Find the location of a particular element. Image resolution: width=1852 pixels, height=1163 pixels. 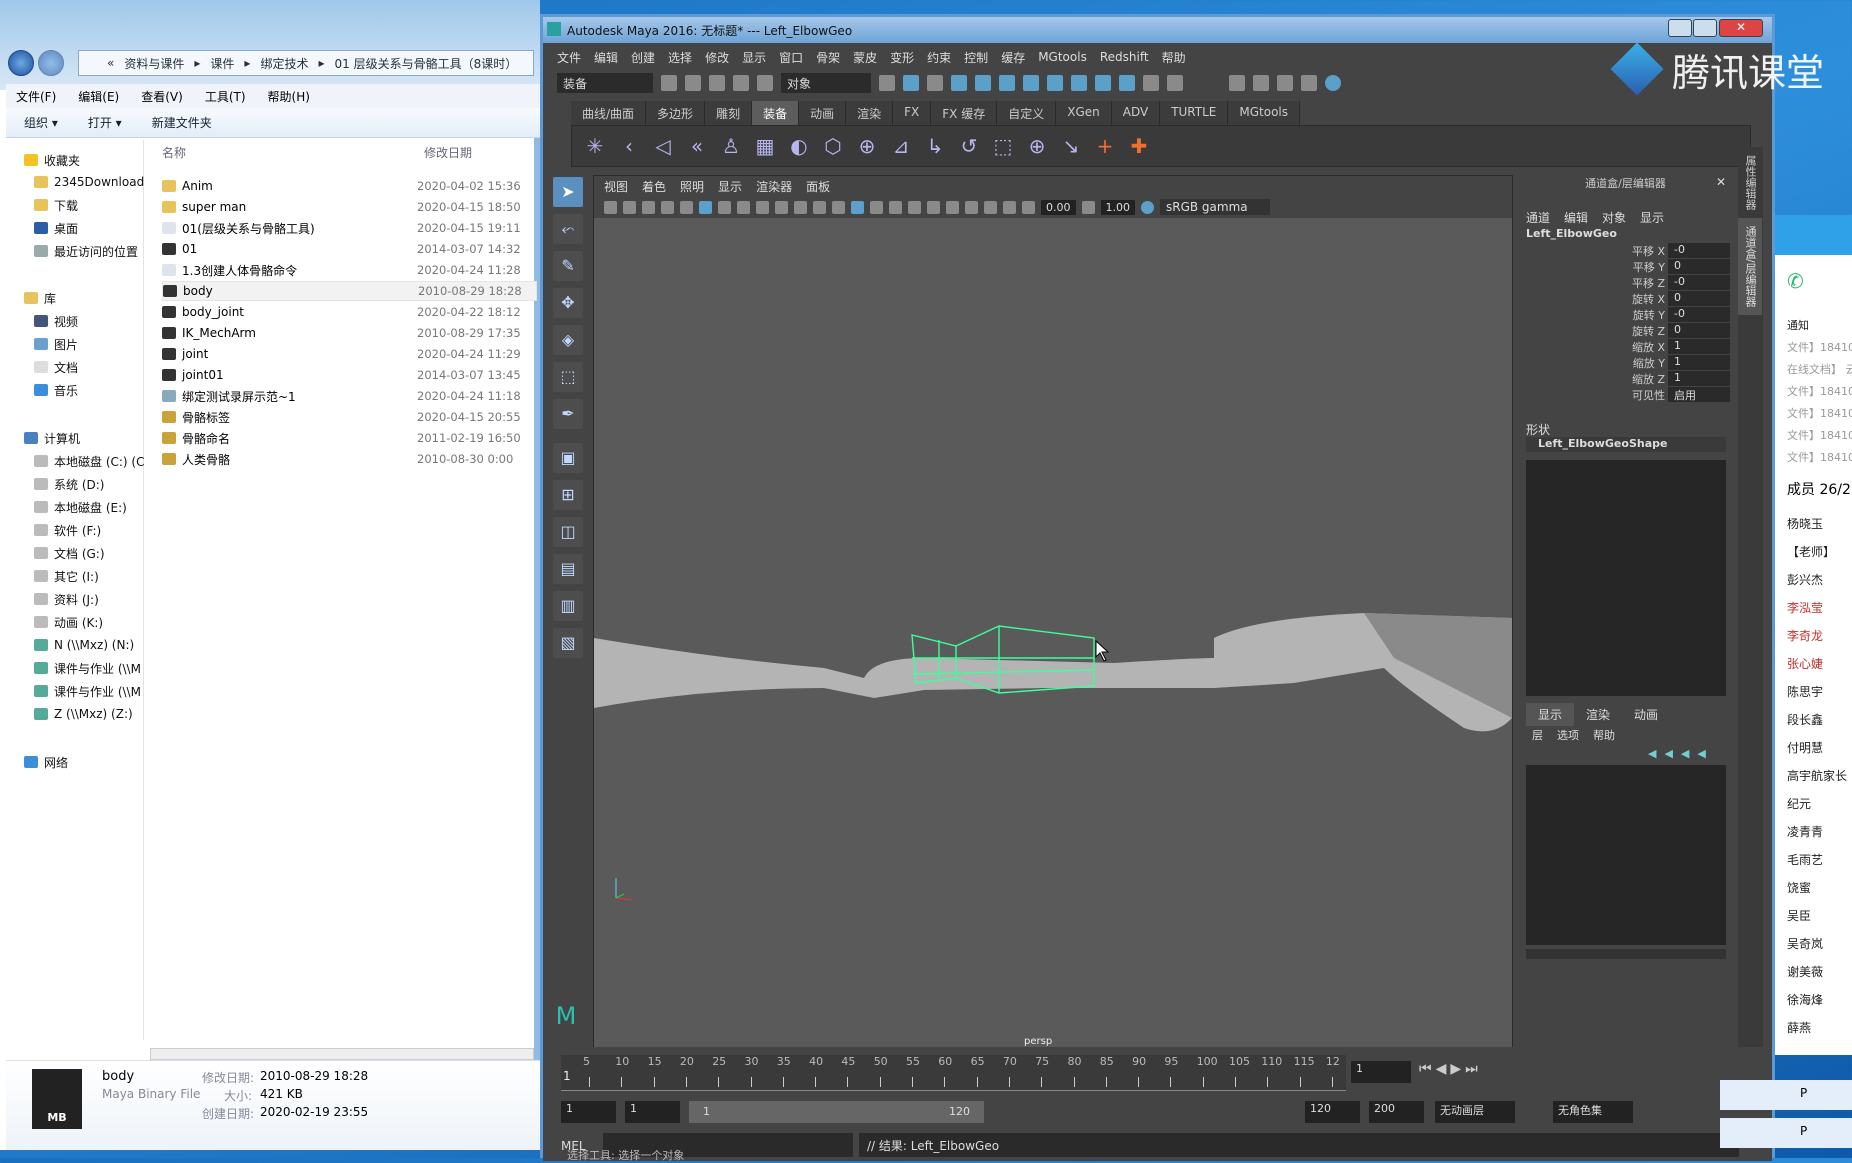

menu-show: 显示 is located at coordinates (1652, 217).